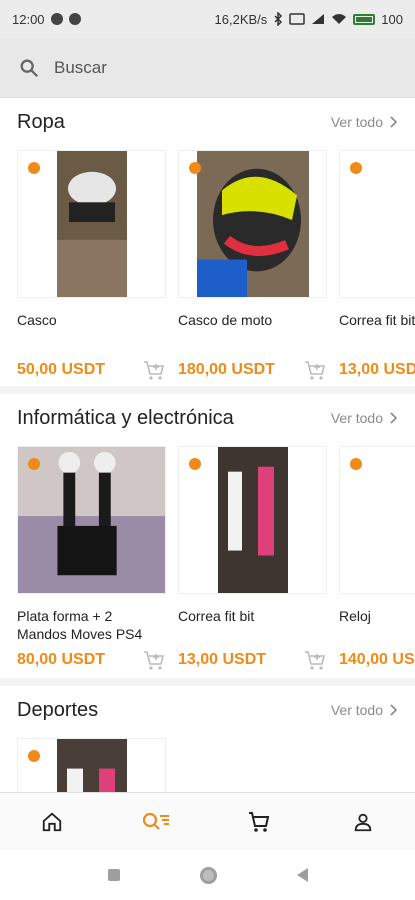 Image resolution: width=415 pixels, height=900 pixels. I want to click on search-list-icon, so click(155, 821).